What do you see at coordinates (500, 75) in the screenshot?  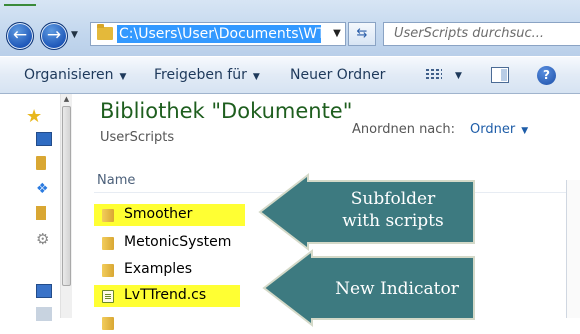 I see `preview-pane-button` at bounding box center [500, 75].